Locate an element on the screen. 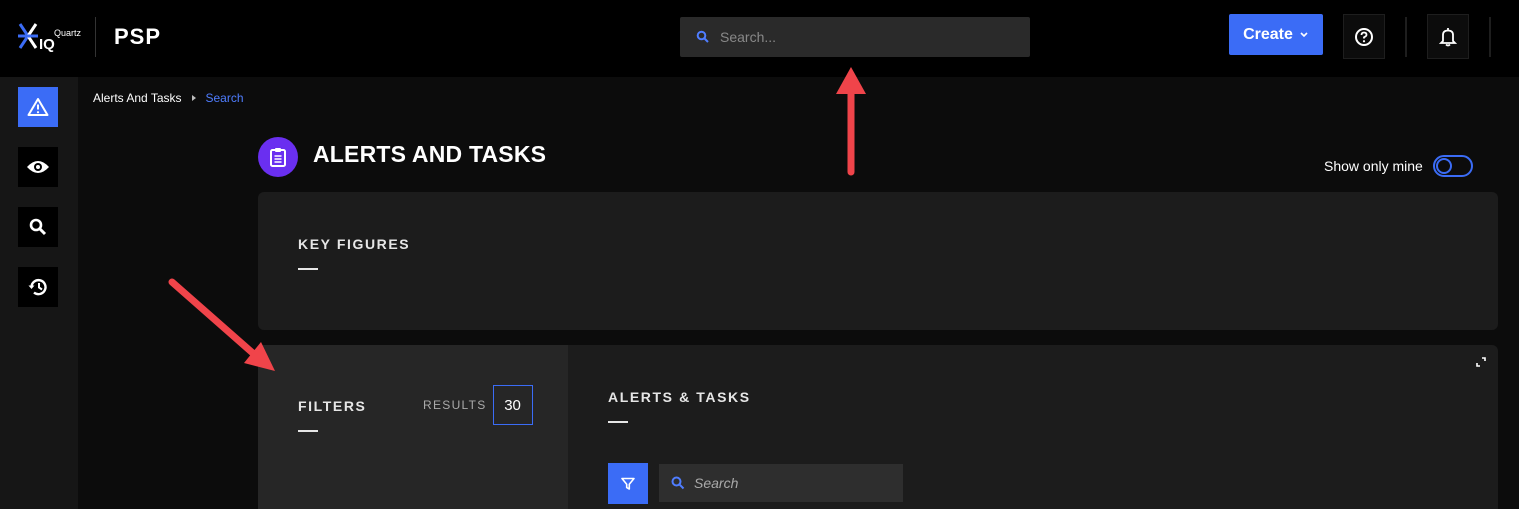 The height and width of the screenshot is (509, 1519). quartz-iq-logo: Quartz IQ is located at coordinates (50, 39).